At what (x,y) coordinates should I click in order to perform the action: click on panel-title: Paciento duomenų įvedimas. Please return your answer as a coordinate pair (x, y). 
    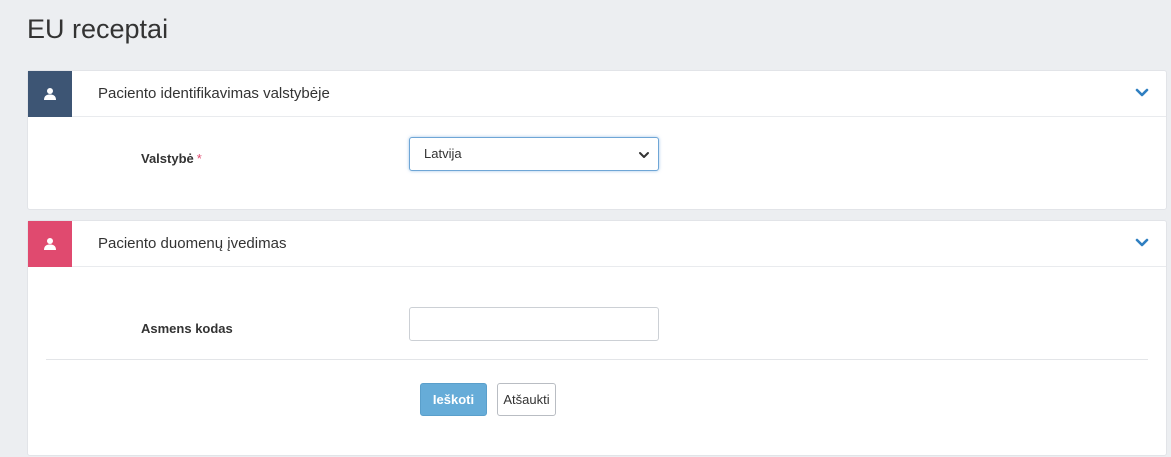
    Looking at the image, I should click on (192, 243).